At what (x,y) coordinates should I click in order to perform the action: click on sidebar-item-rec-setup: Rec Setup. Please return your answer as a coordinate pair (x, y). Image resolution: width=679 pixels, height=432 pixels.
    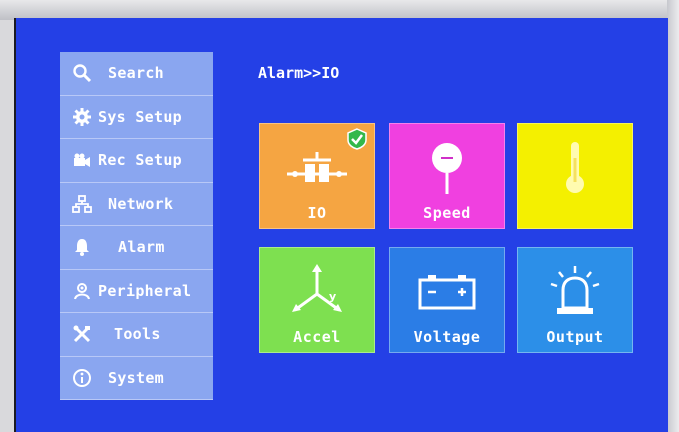
    Looking at the image, I should click on (136, 161).